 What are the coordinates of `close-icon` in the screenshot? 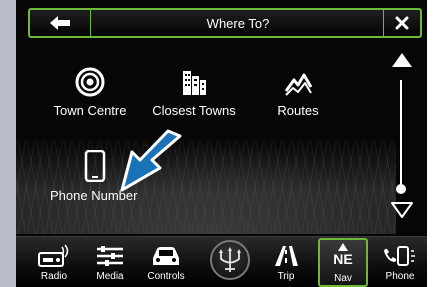 It's located at (402, 23).